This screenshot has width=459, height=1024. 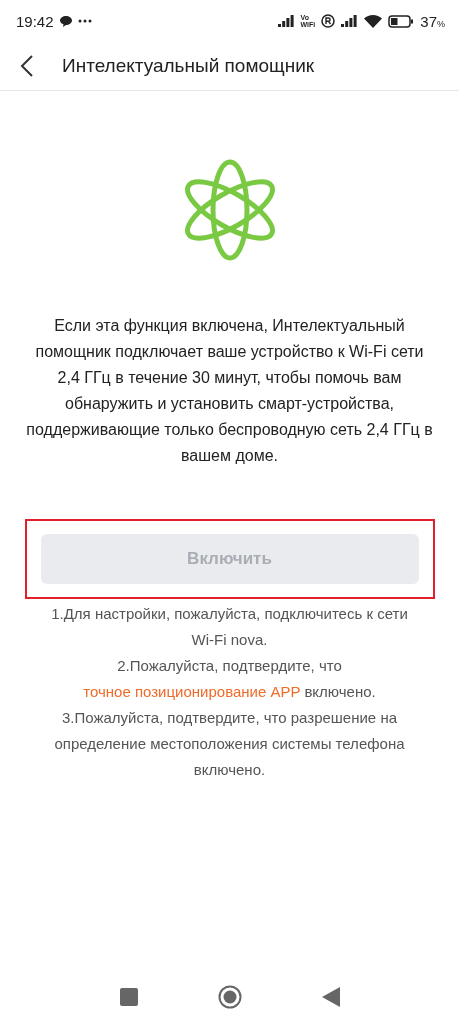 I want to click on back-icon, so click(x=27, y=66).